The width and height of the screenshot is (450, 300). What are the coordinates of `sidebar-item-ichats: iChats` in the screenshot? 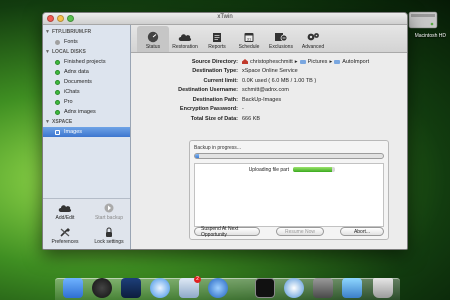 It's located at (86, 92).